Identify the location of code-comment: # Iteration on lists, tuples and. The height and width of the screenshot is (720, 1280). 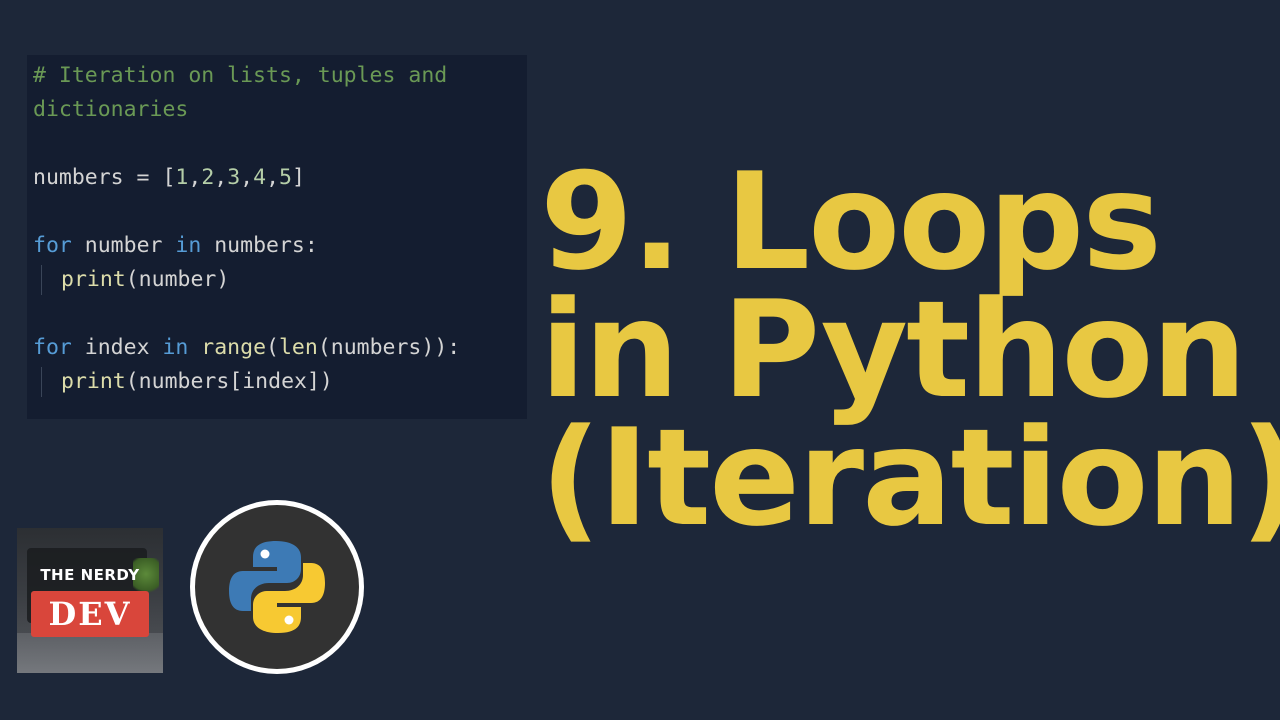
(240, 75).